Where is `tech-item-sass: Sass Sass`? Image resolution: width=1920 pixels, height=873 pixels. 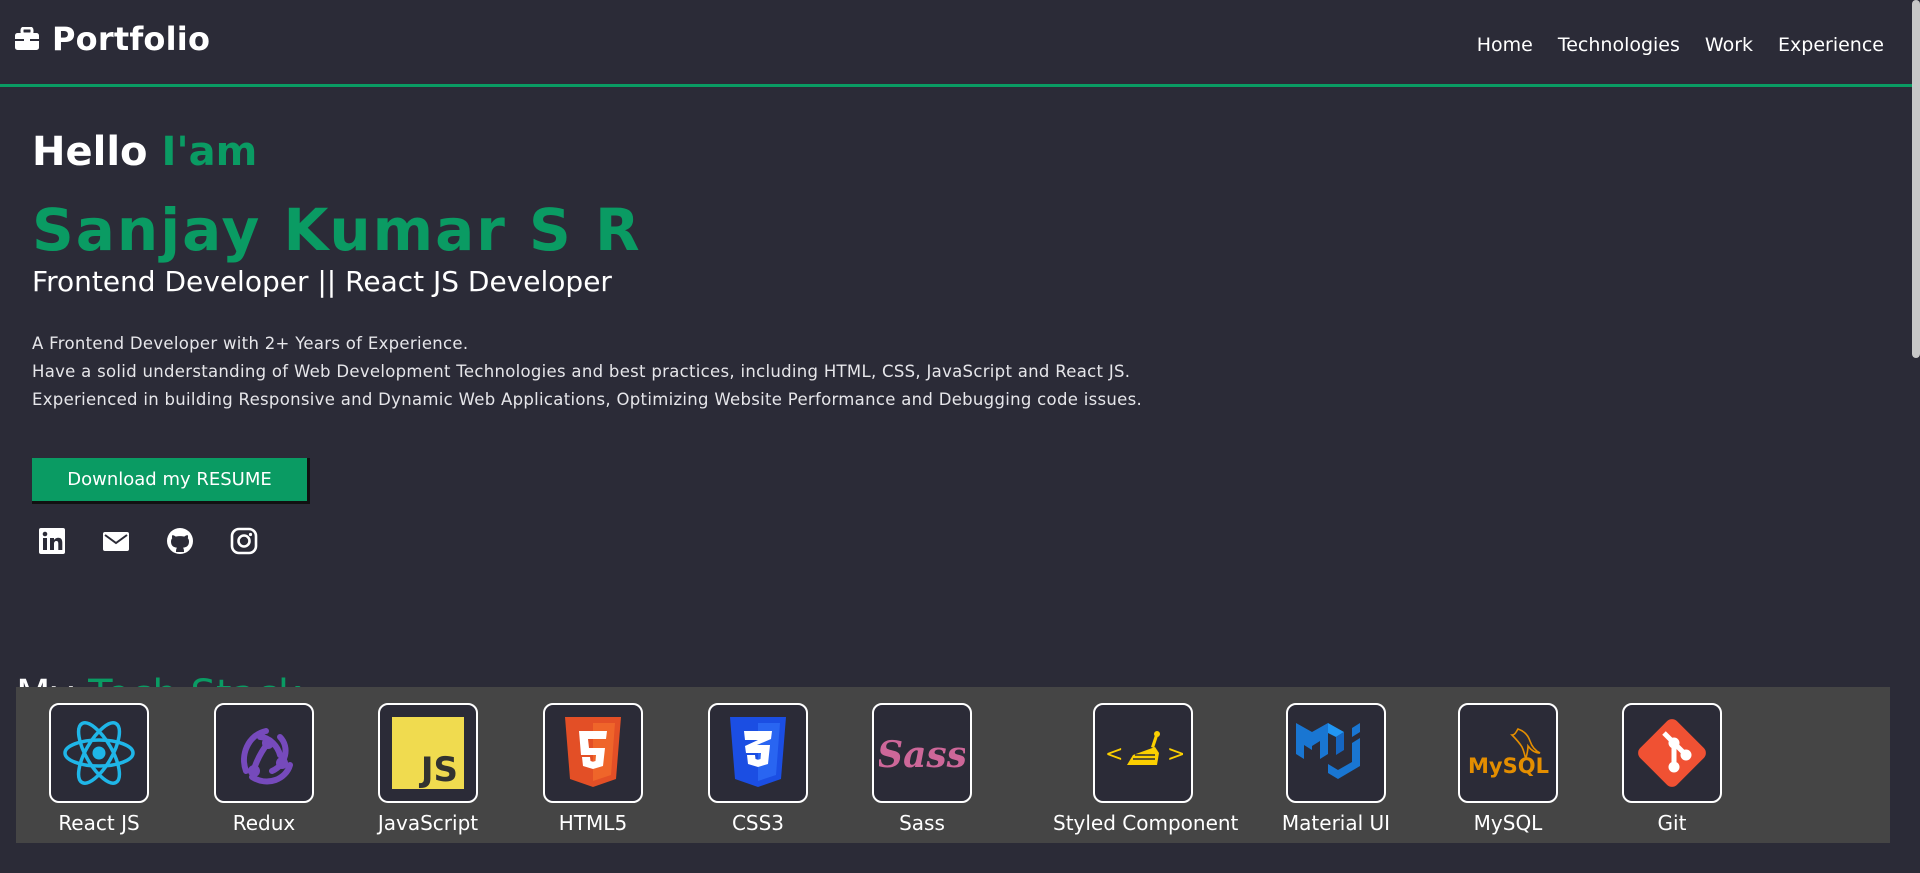
tech-item-sass: Sass Sass is located at coordinates (922, 769).